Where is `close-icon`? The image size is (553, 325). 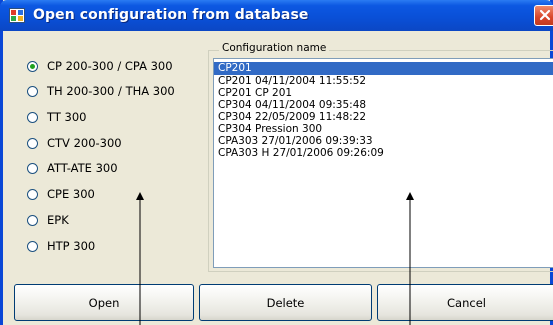 close-icon is located at coordinates (545, 15).